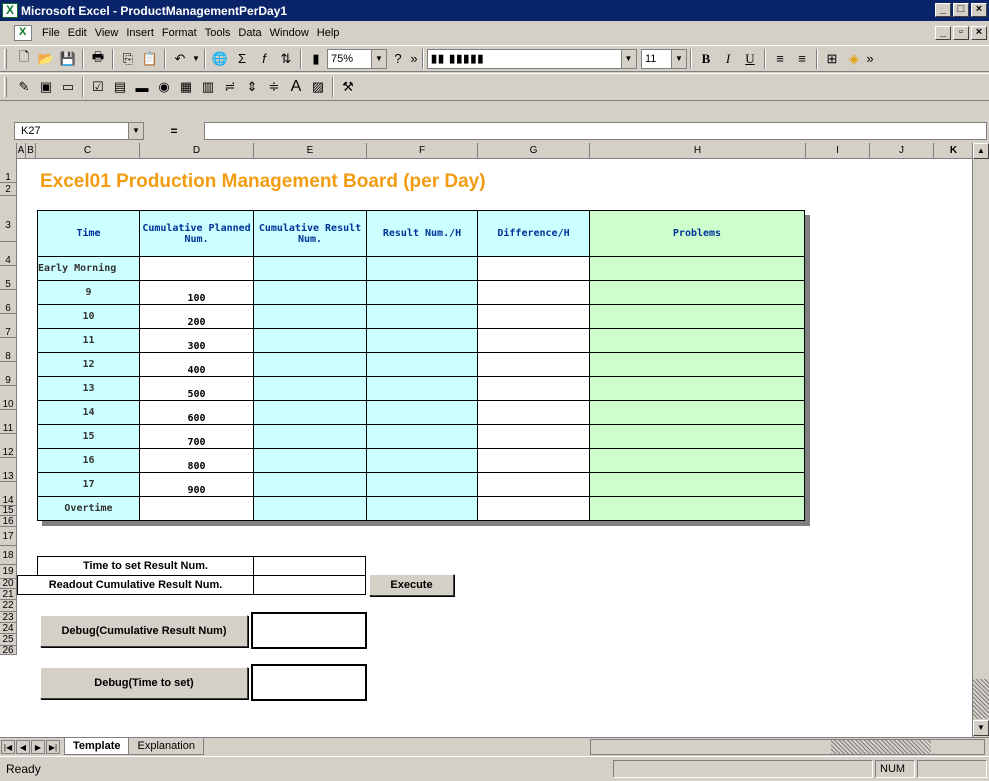  I want to click on tools-icon: ⚒, so click(348, 87).